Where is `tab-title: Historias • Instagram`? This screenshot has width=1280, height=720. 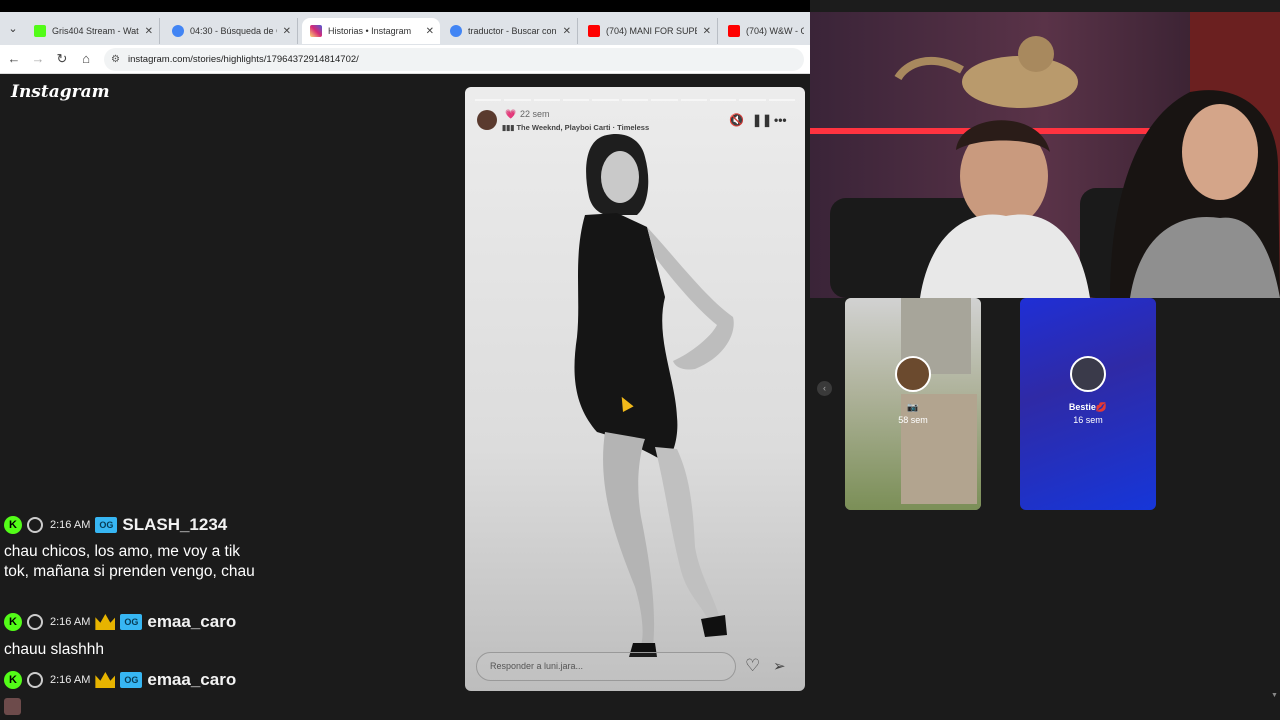 tab-title: Historias • Instagram is located at coordinates (370, 31).